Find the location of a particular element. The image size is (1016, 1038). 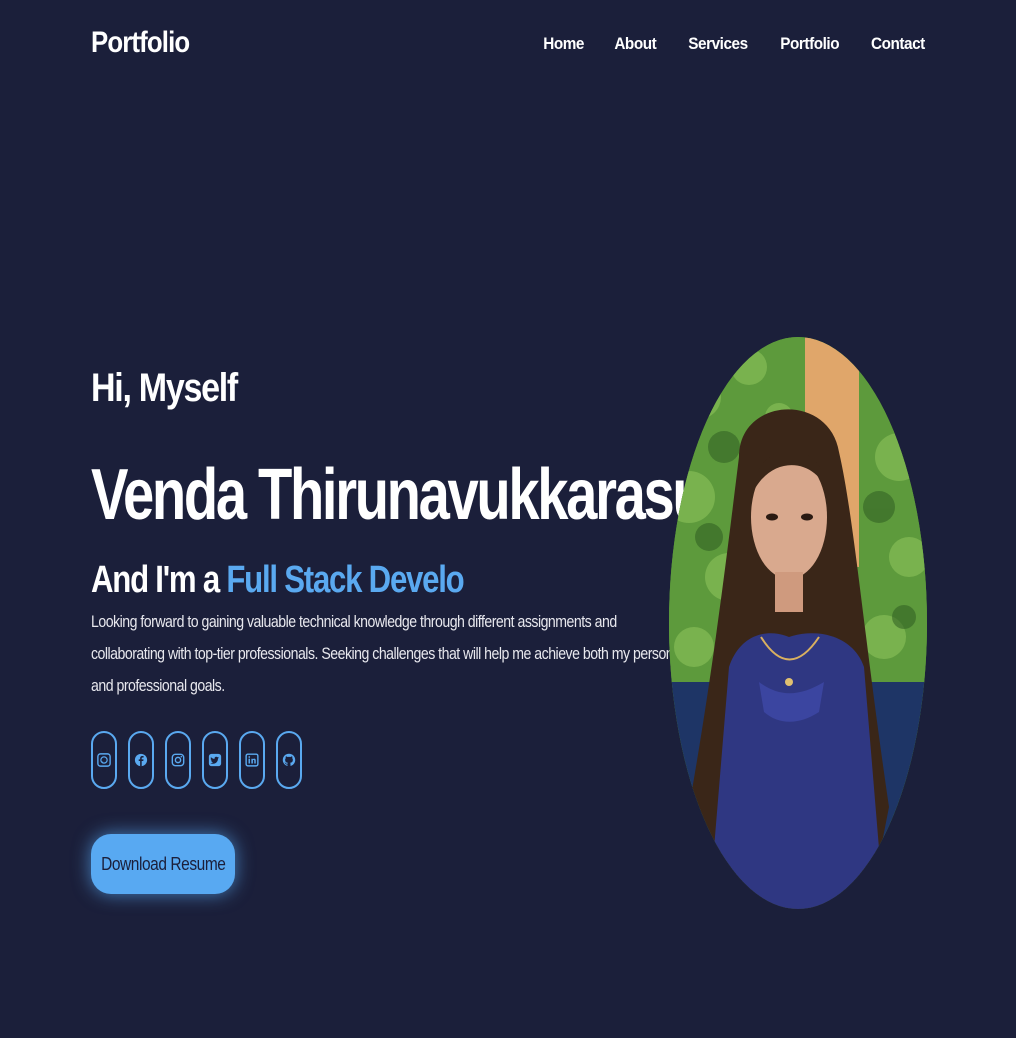

hero-greeting: Hi, Myself is located at coordinates (164, 388).